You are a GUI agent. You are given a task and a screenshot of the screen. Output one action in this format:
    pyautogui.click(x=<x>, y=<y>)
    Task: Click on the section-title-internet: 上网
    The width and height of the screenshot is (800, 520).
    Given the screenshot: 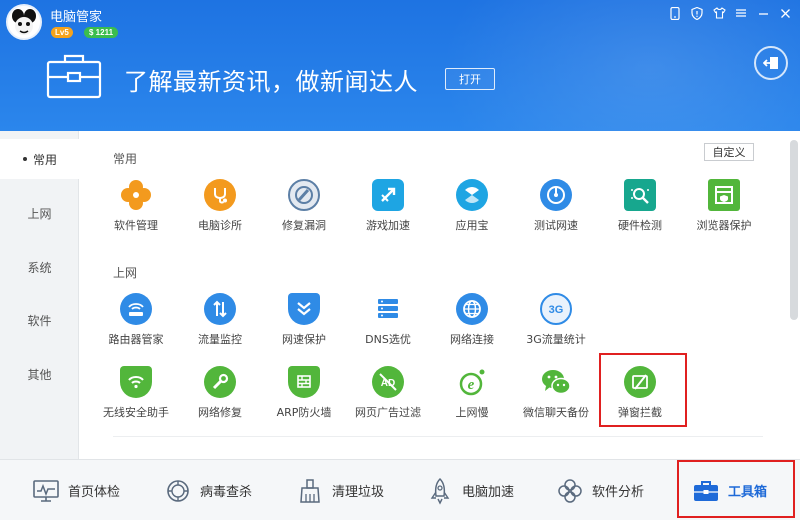 What is the action you would take?
    pyautogui.click(x=125, y=273)
    